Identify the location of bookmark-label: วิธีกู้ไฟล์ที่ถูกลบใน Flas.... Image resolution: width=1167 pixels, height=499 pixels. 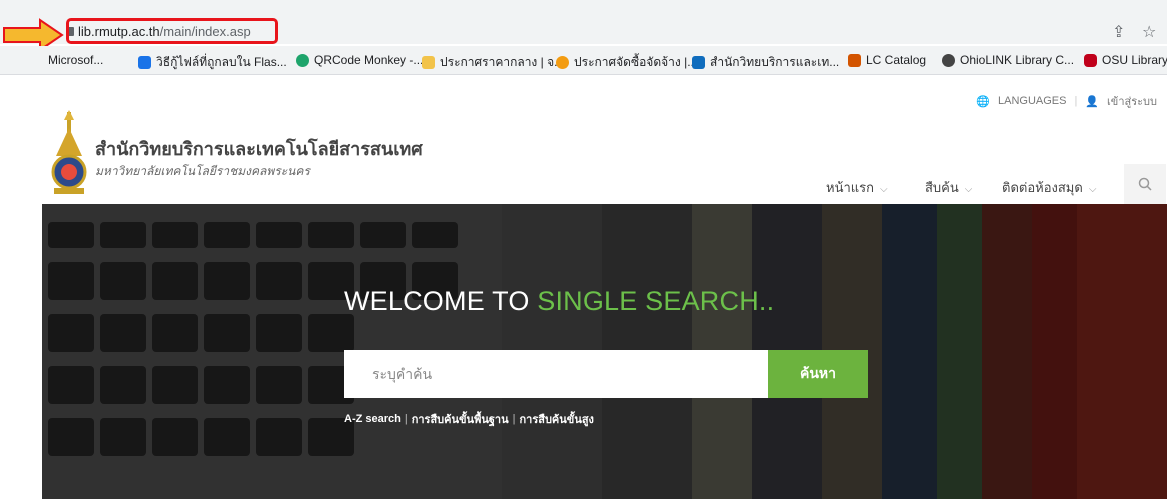
(221, 62).